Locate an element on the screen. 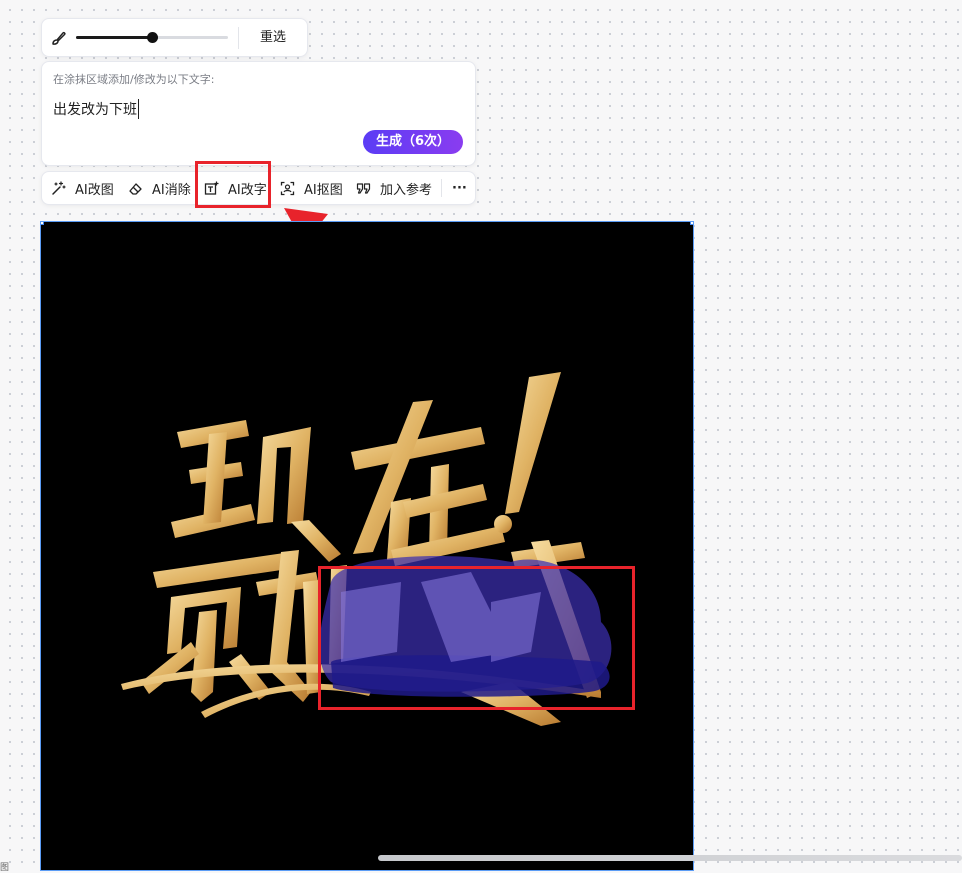  prompt-label: 在涂抹区域添加/修改为以下文字: is located at coordinates (134, 79).